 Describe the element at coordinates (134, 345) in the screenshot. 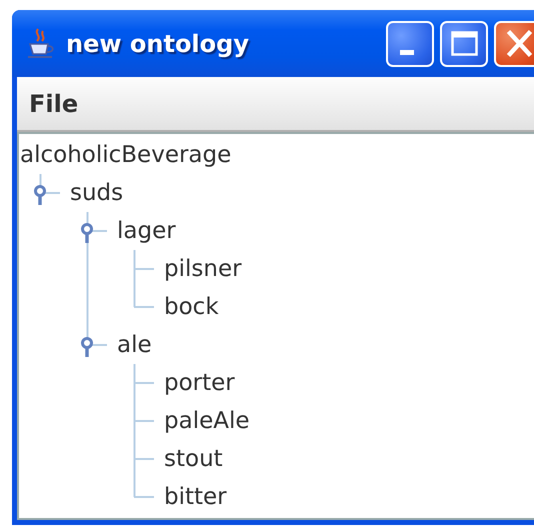

I see `tree-node: ale` at that location.